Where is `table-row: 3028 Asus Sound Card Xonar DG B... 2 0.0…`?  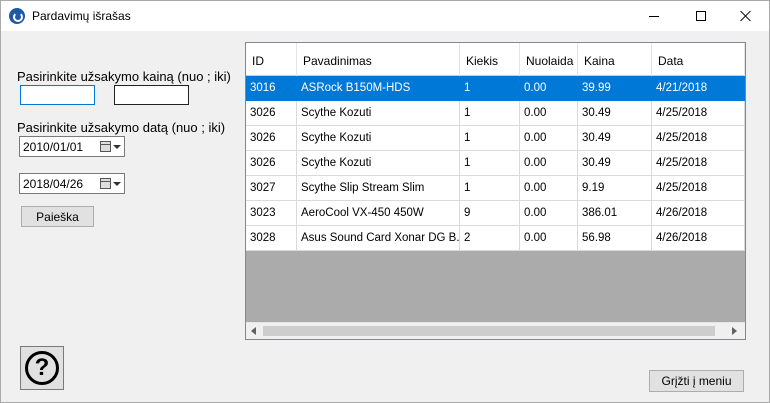
table-row: 3028 Asus Sound Card Xonar DG B... 2 0.0… is located at coordinates (495, 238).